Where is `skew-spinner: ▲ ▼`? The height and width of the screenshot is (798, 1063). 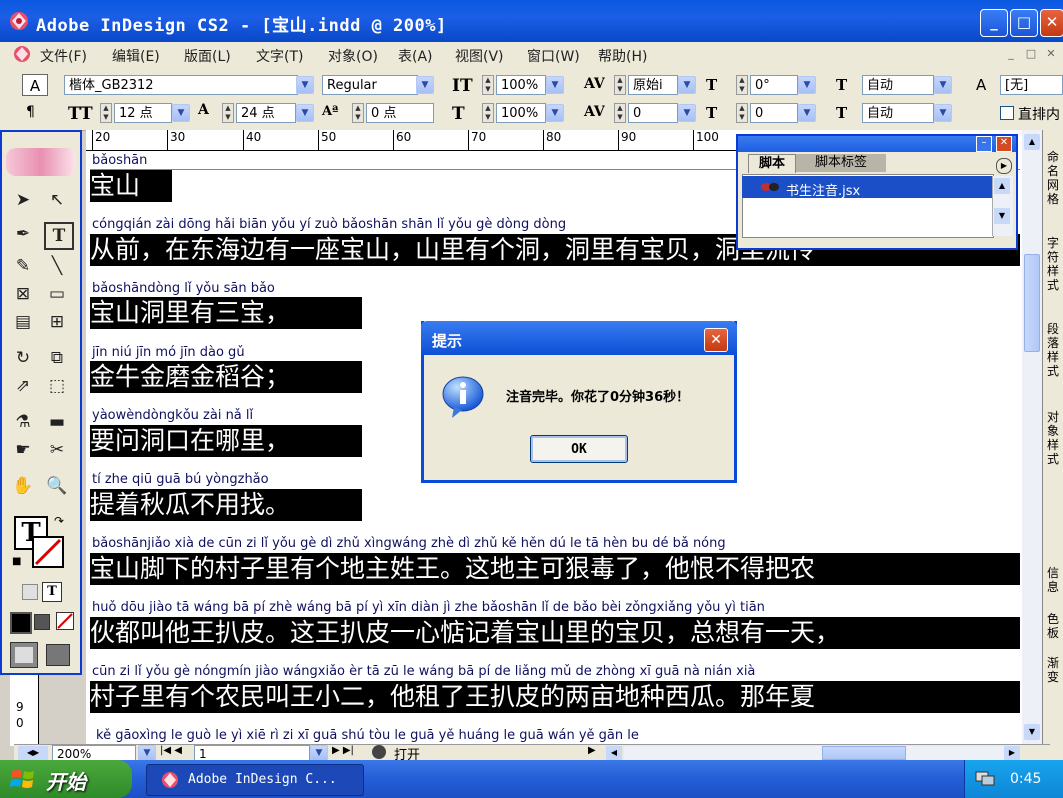
skew-spinner: ▲ ▼ is located at coordinates (742, 85).